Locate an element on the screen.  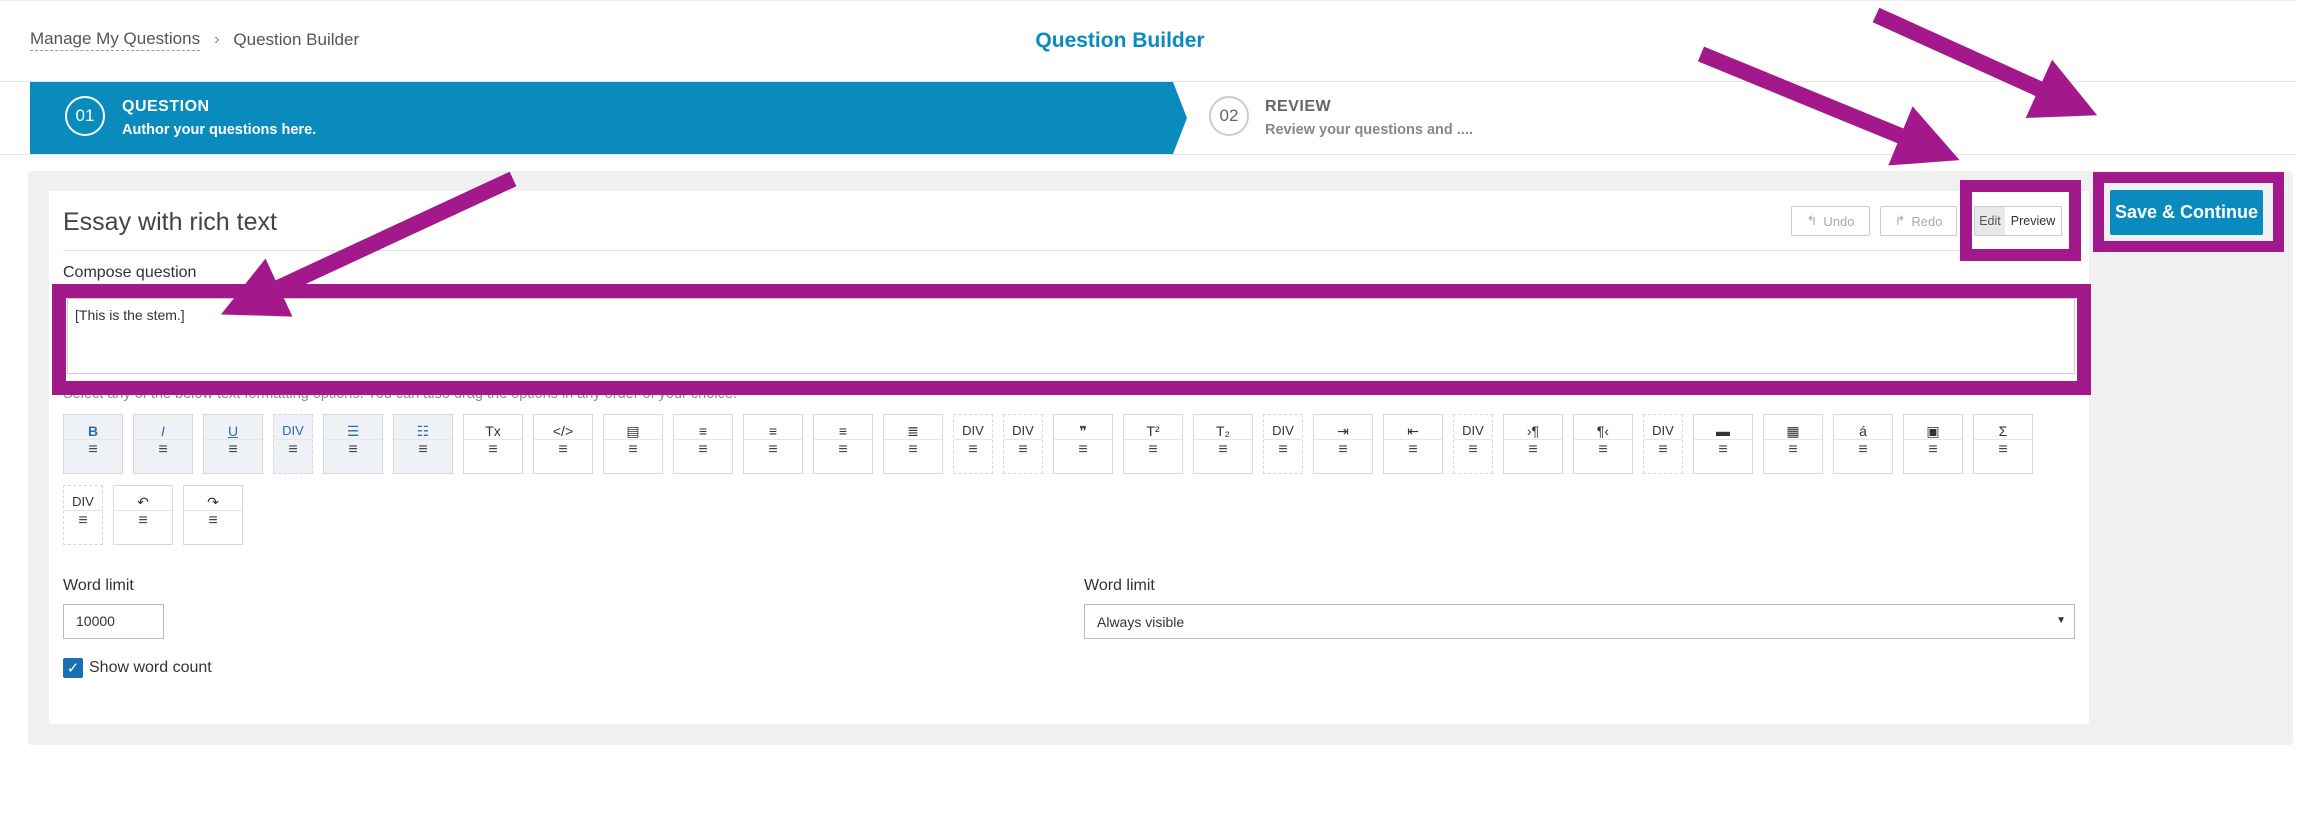
code-icon: </> is located at coordinates (563, 431).